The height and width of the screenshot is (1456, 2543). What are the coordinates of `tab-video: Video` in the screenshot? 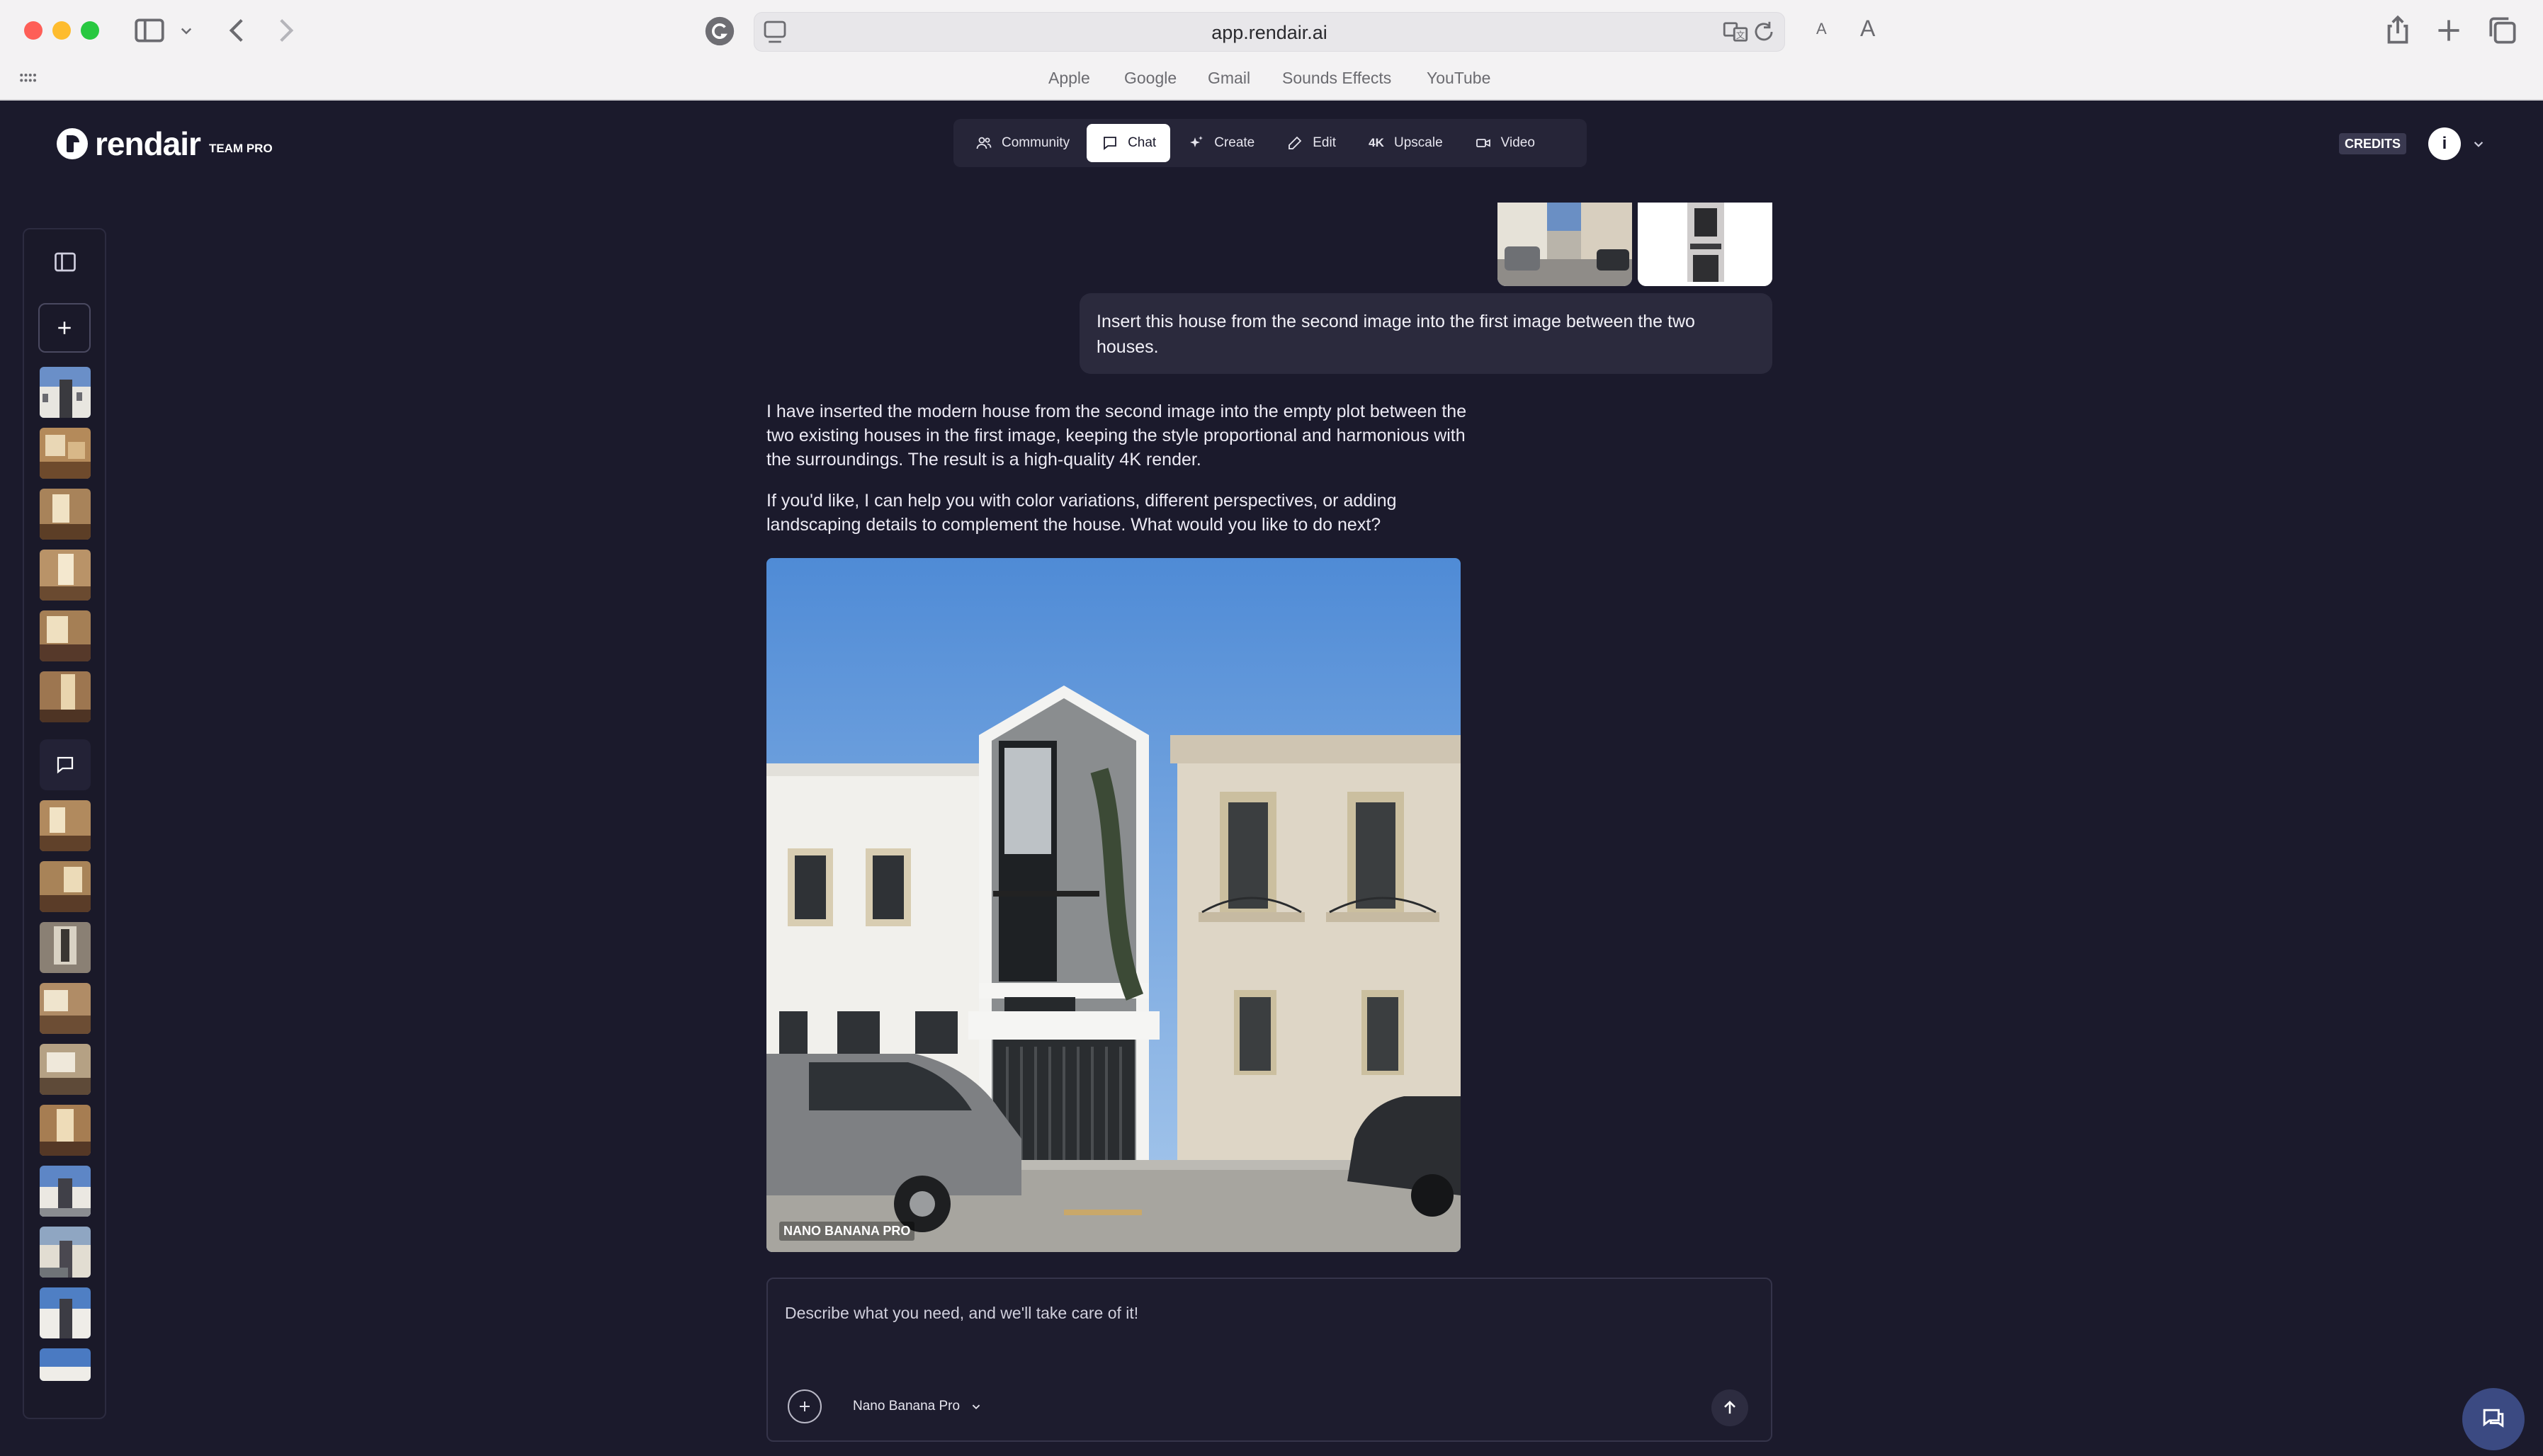 It's located at (1504, 143).